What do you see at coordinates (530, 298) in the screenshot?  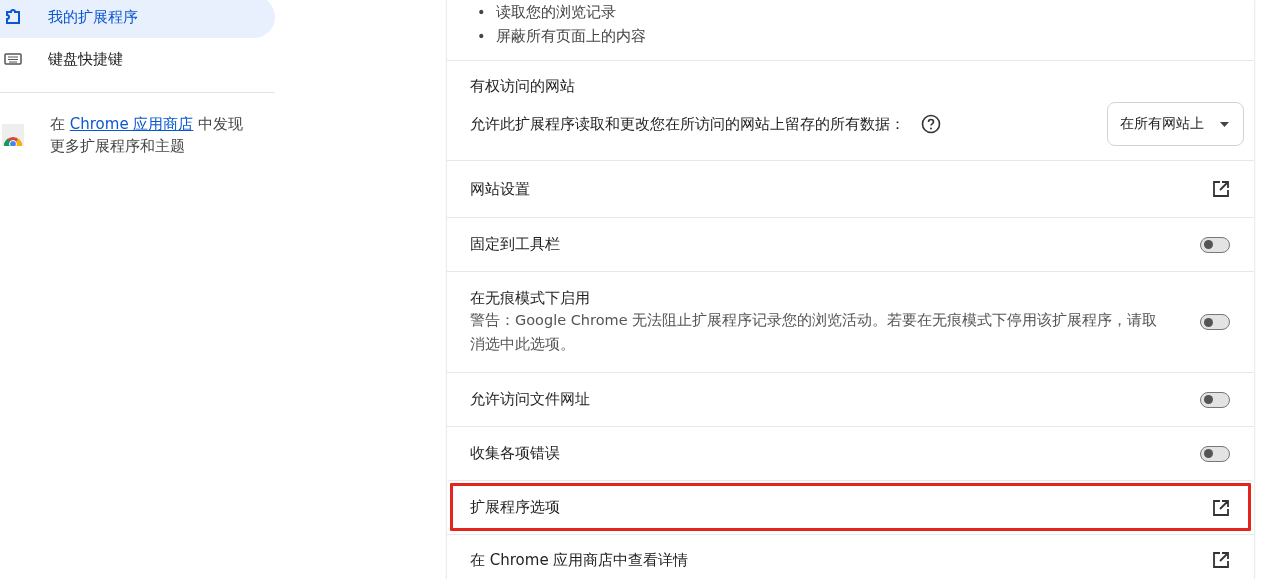 I see `row-label: 在无痕模式下启用` at bounding box center [530, 298].